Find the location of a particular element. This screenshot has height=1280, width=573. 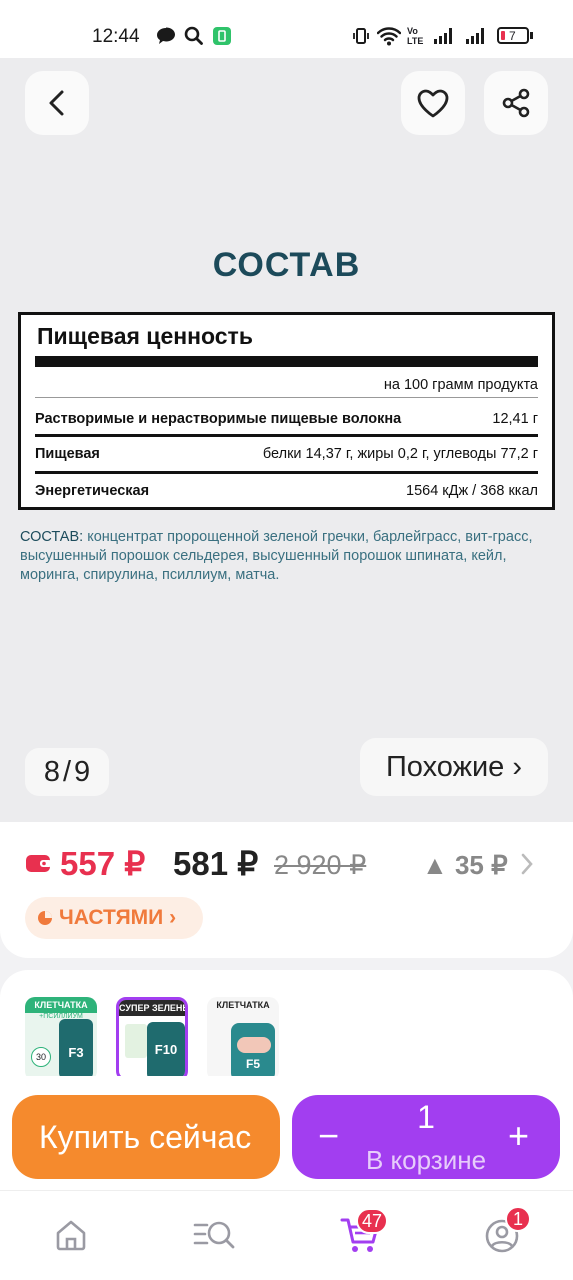

battery-tip is located at coordinates (531, 35).